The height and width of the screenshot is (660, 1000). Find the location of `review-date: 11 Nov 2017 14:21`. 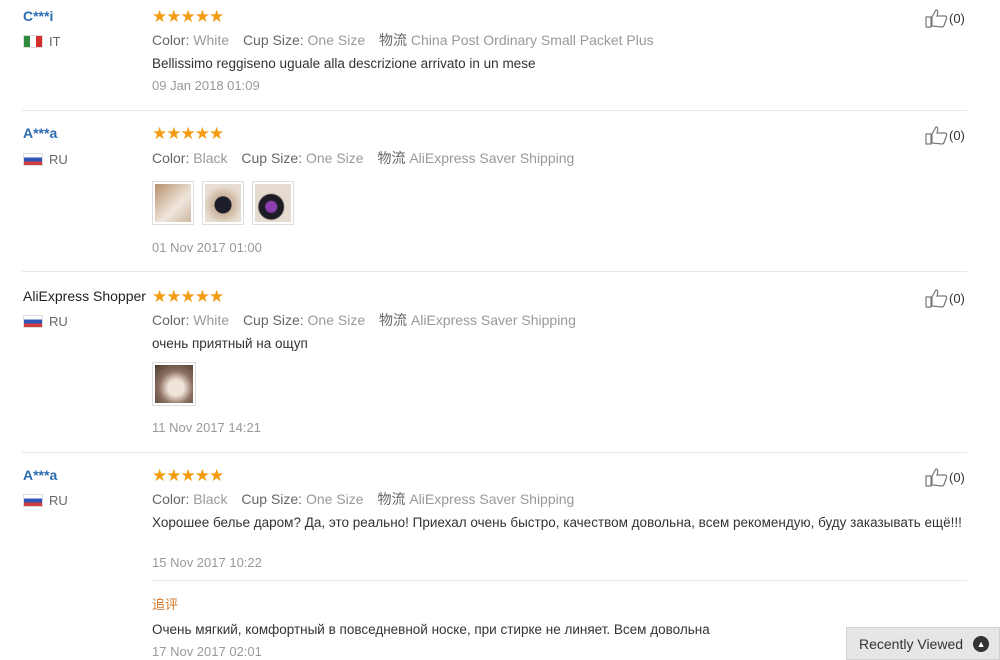

review-date: 11 Nov 2017 14:21 is located at coordinates (206, 427).